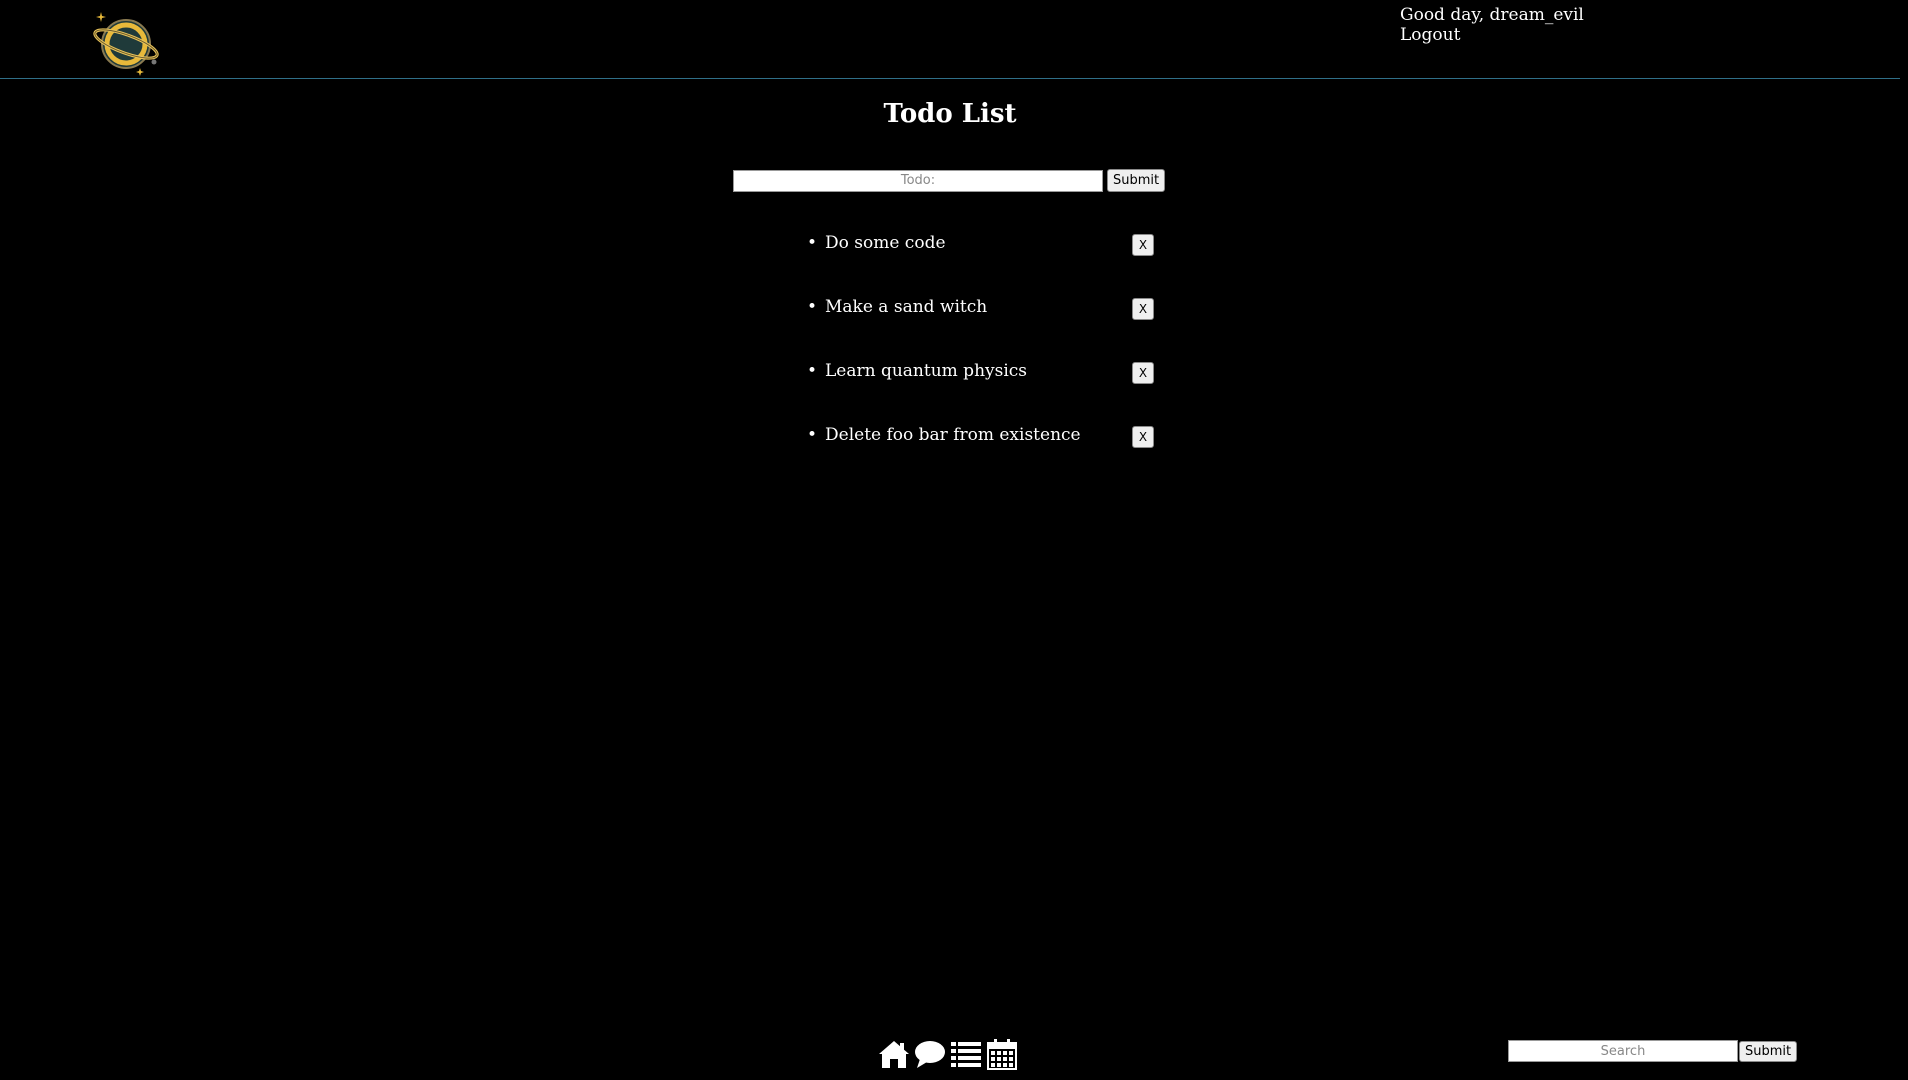  I want to click on todo-item: • Make a sand witch X, so click(982, 319).